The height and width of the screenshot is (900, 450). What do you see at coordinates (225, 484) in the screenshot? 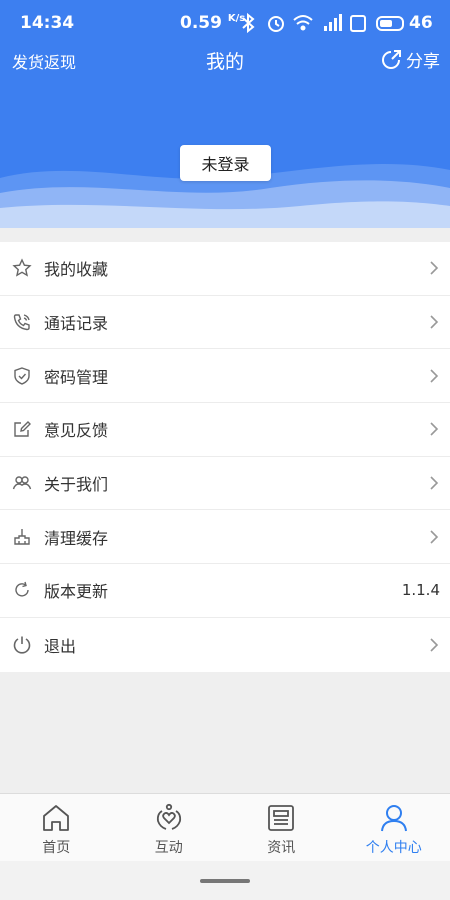
I see `menu-item-about-us: 关于我们` at bounding box center [225, 484].